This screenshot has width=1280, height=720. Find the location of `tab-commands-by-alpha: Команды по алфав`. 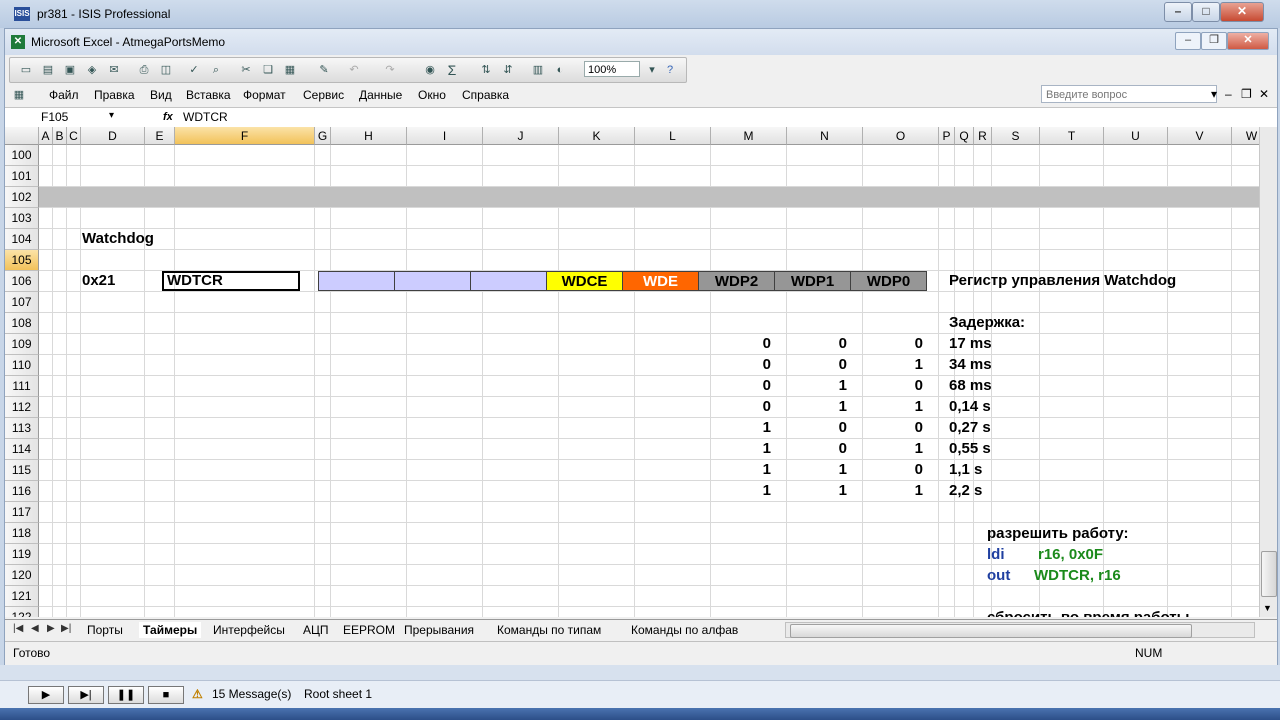

tab-commands-by-alpha: Команды по алфав is located at coordinates (684, 630).